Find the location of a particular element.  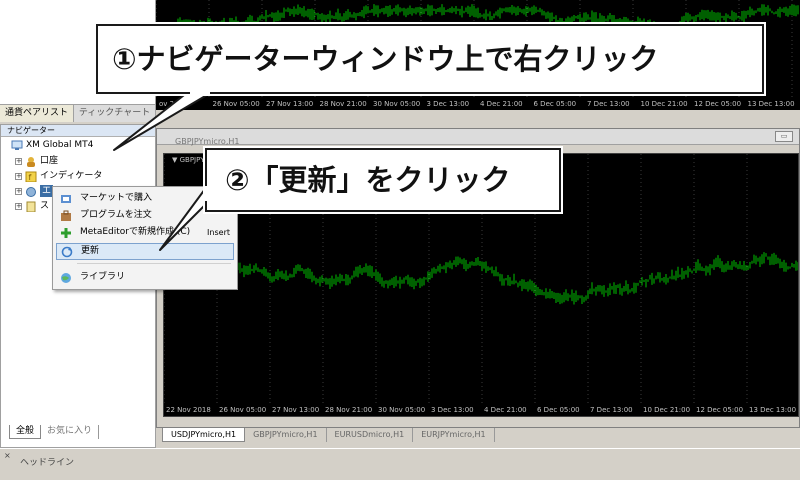

callout-1-pointer is located at coordinates (163, 121).